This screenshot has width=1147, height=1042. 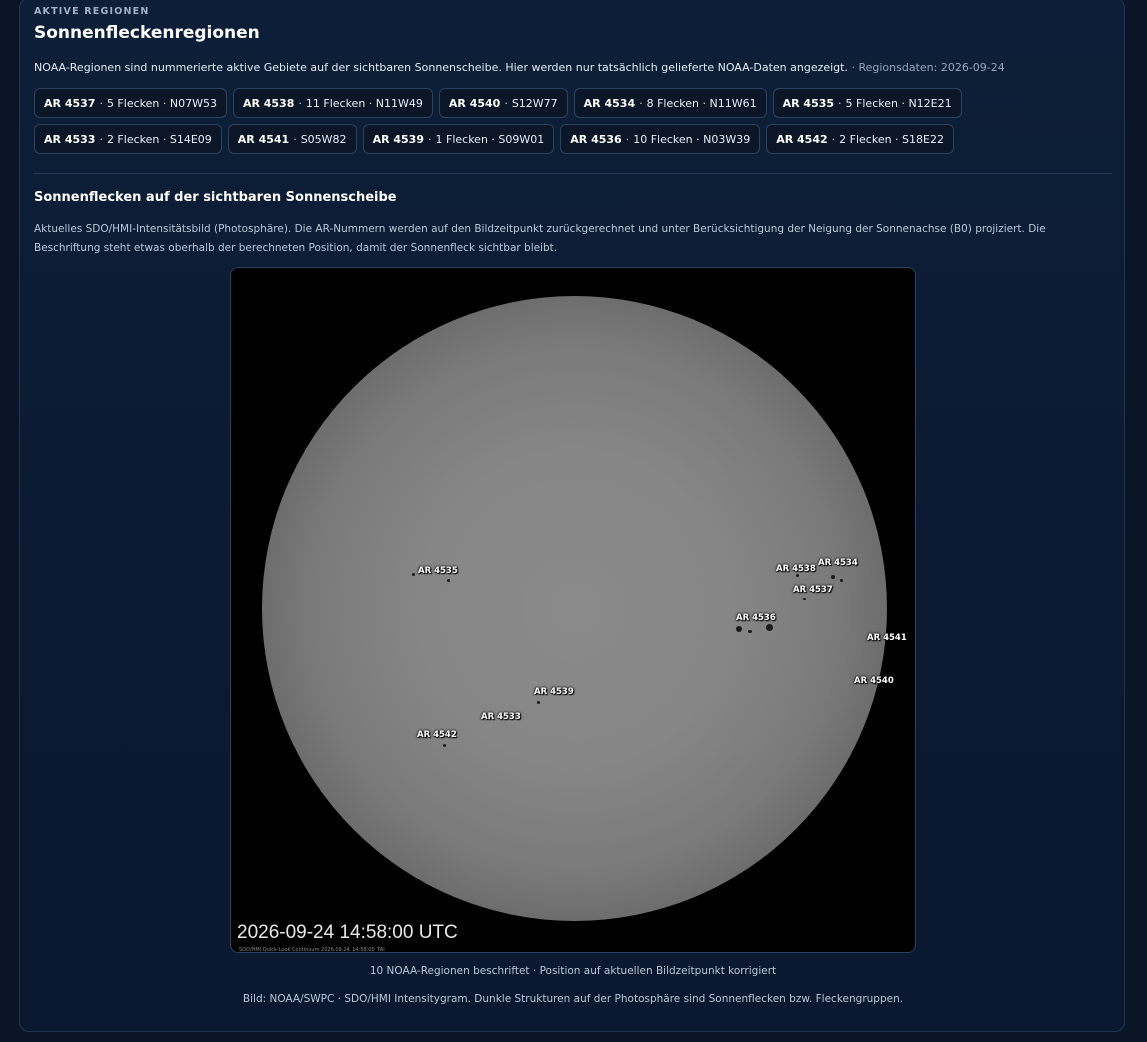 What do you see at coordinates (802, 139) in the screenshot?
I see `region-chip-ar: AR 4542` at bounding box center [802, 139].